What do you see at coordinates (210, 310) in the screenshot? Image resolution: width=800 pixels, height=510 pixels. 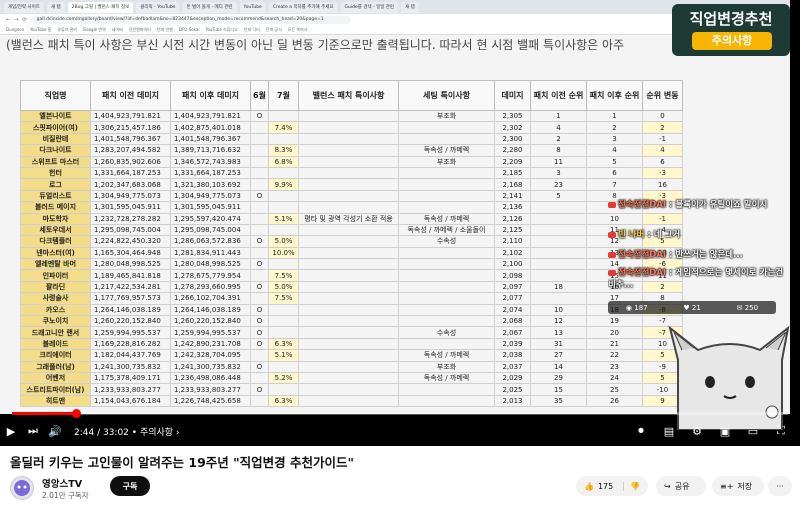 I see `table-cell: 1,264,146,038.189` at bounding box center [210, 310].